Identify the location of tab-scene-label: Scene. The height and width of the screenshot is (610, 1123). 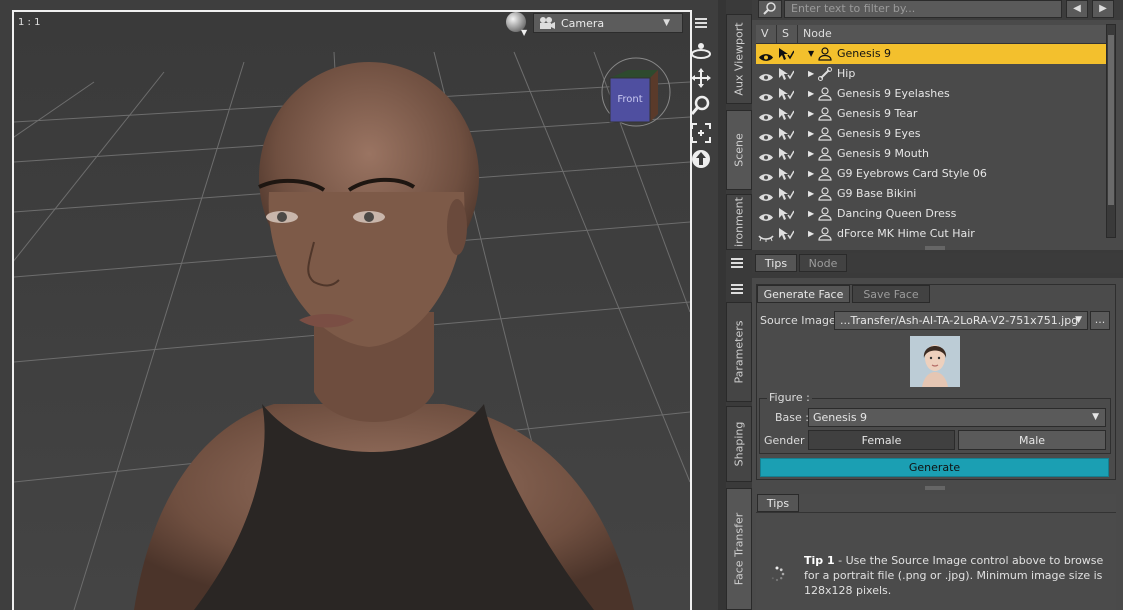
(739, 150).